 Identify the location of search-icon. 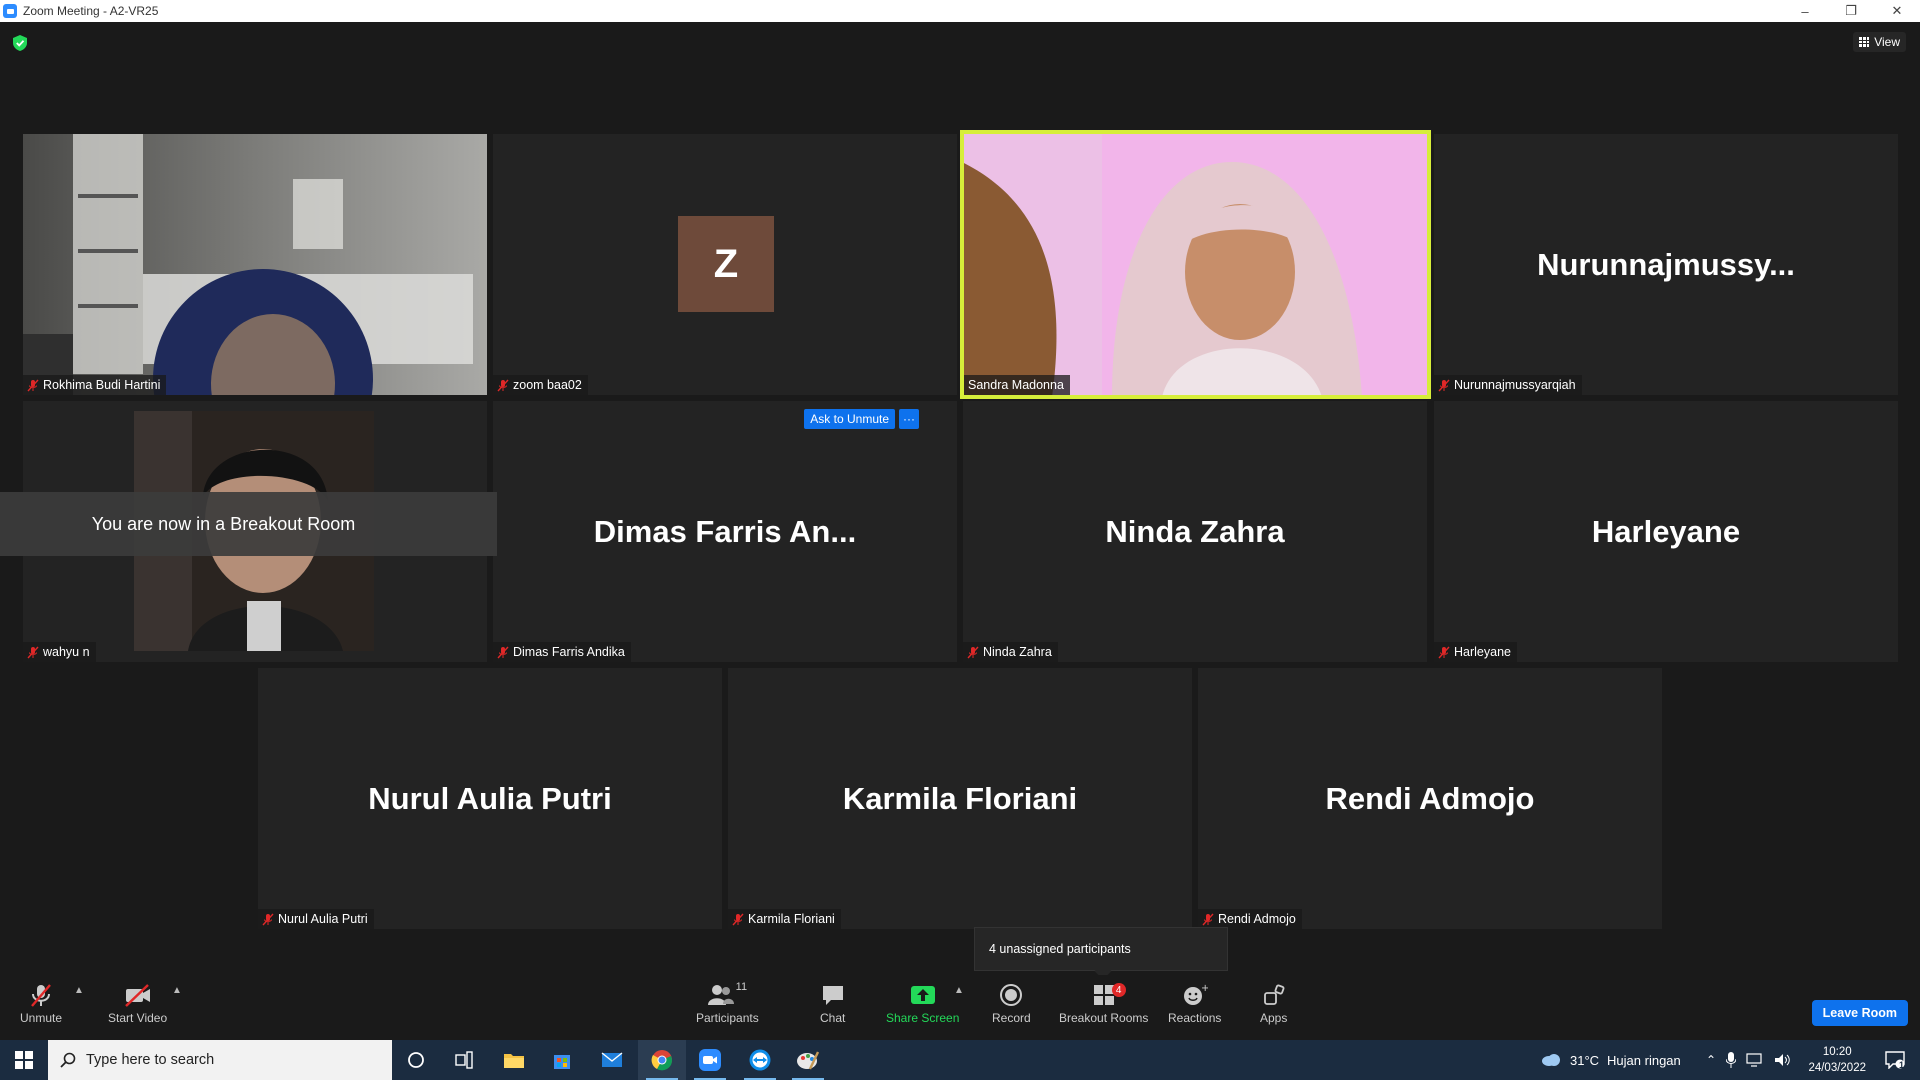
(68, 1060).